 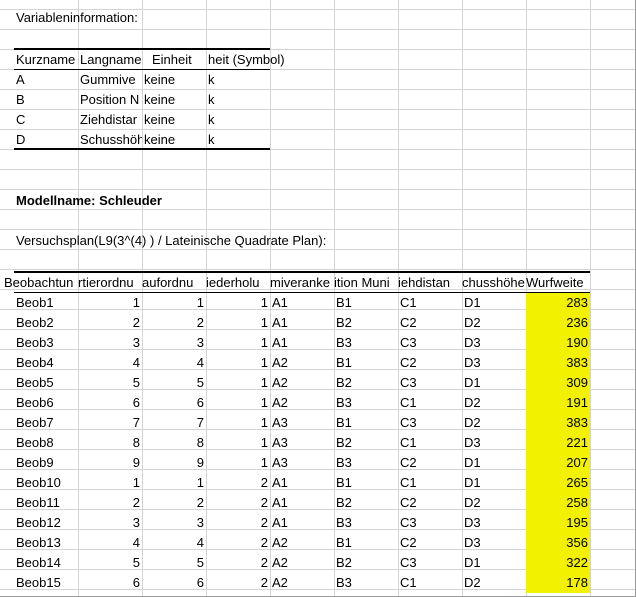 I want to click on wurfweite-cell: 195, so click(x=558, y=523).